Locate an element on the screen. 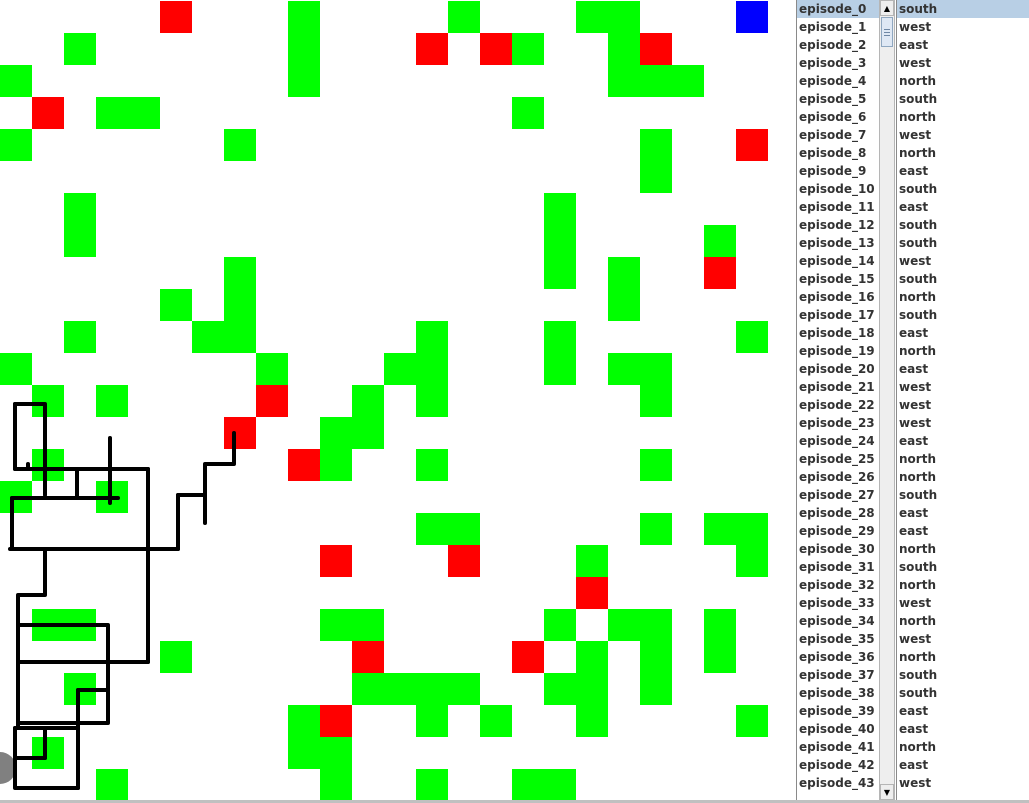 This screenshot has width=1029, height=803. episode-list-item: episode_29 is located at coordinates (838, 531).